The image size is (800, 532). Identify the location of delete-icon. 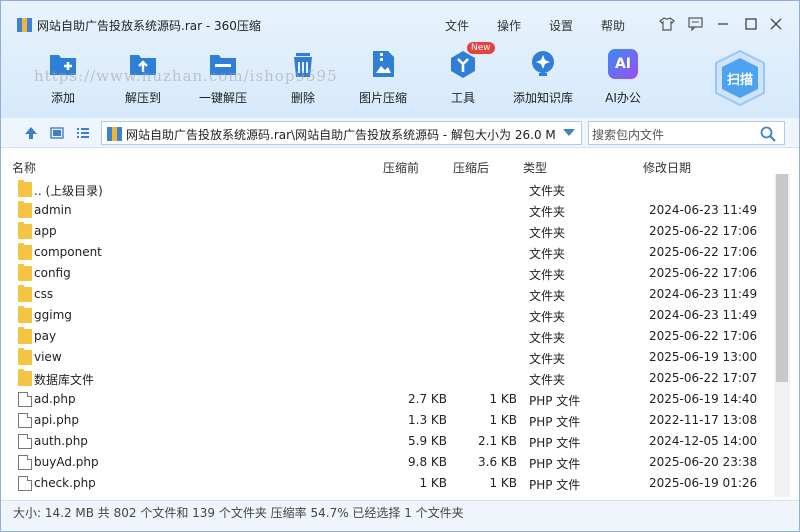
(303, 64).